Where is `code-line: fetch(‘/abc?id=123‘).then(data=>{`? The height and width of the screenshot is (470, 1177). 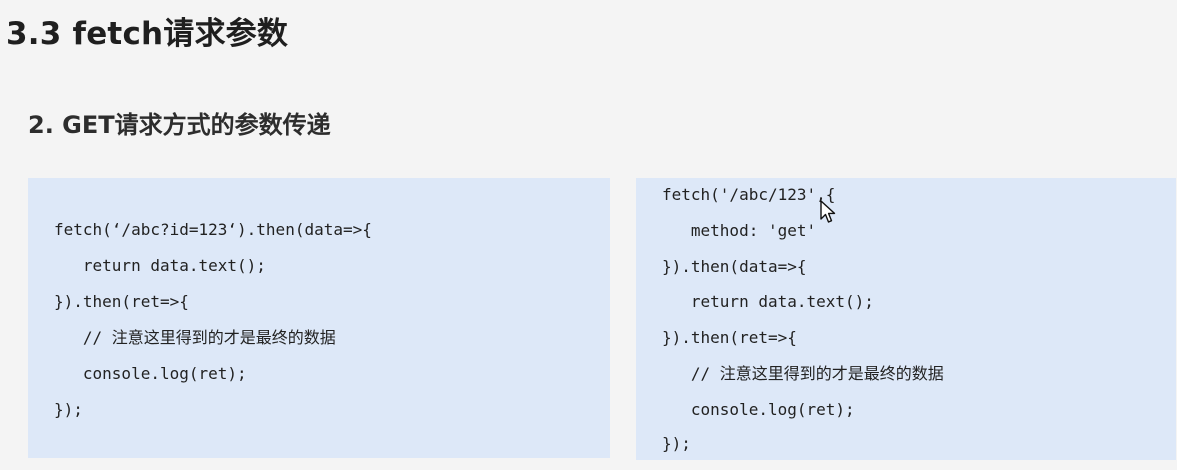
code-line: fetch(‘/abc?id=123‘).then(data=>{ is located at coordinates (213, 229).